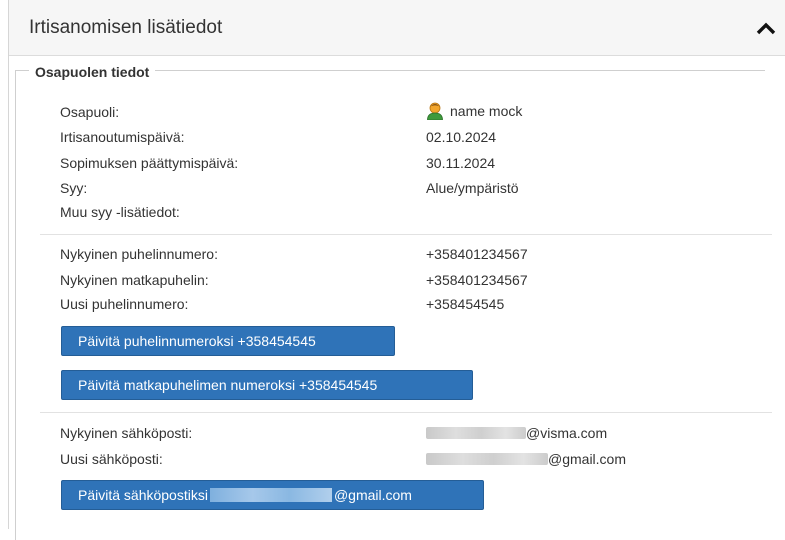  What do you see at coordinates (435, 111) in the screenshot?
I see `user-avatar-icon` at bounding box center [435, 111].